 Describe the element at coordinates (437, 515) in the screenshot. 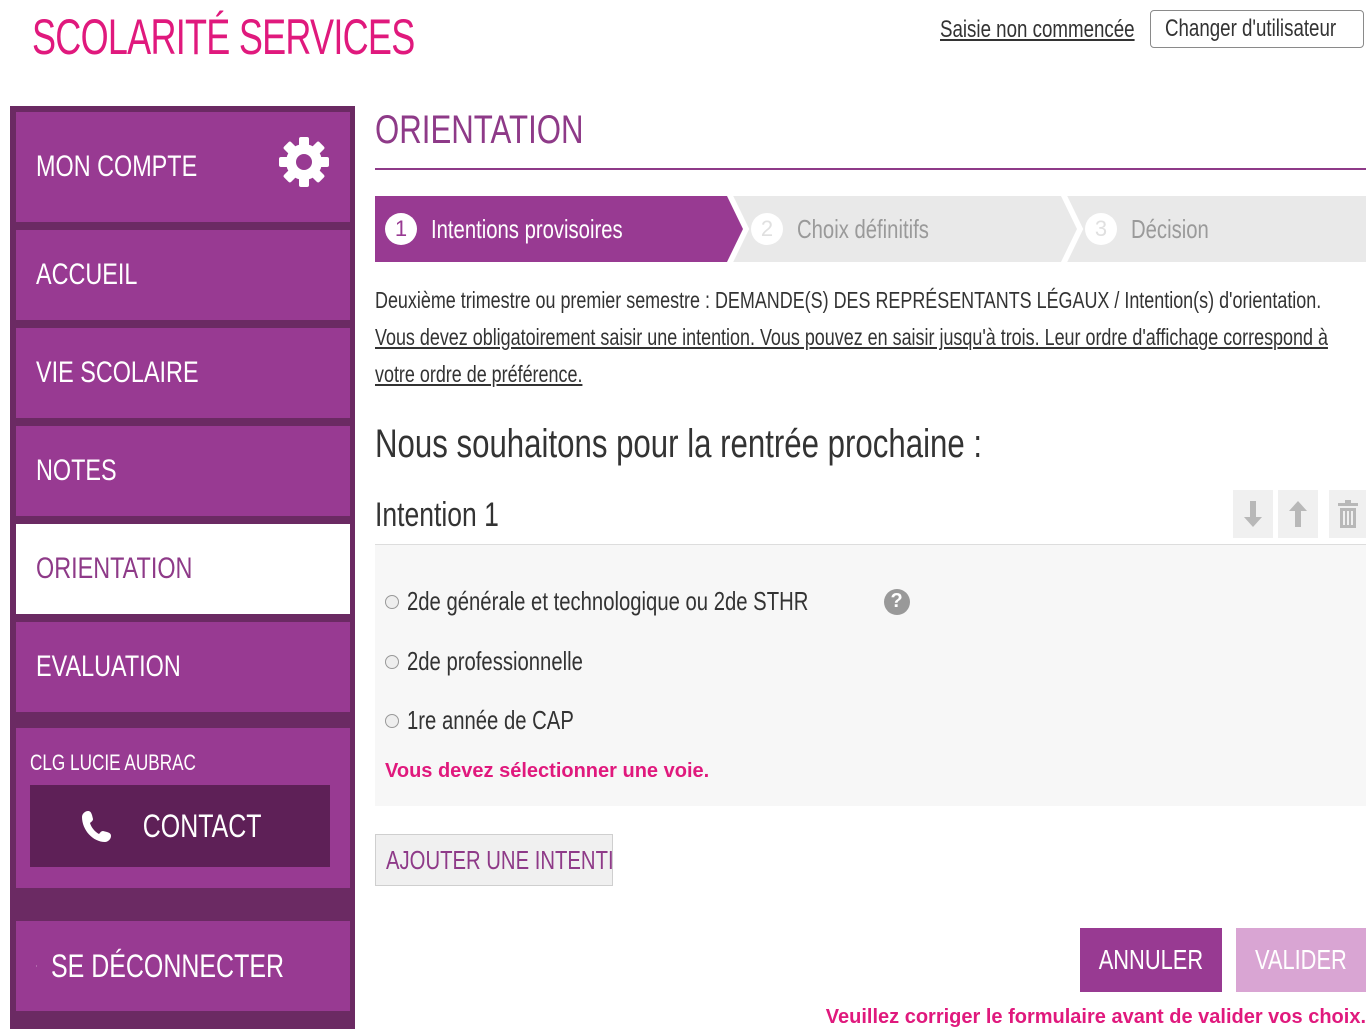

I see `intention-title: Intention 1` at that location.